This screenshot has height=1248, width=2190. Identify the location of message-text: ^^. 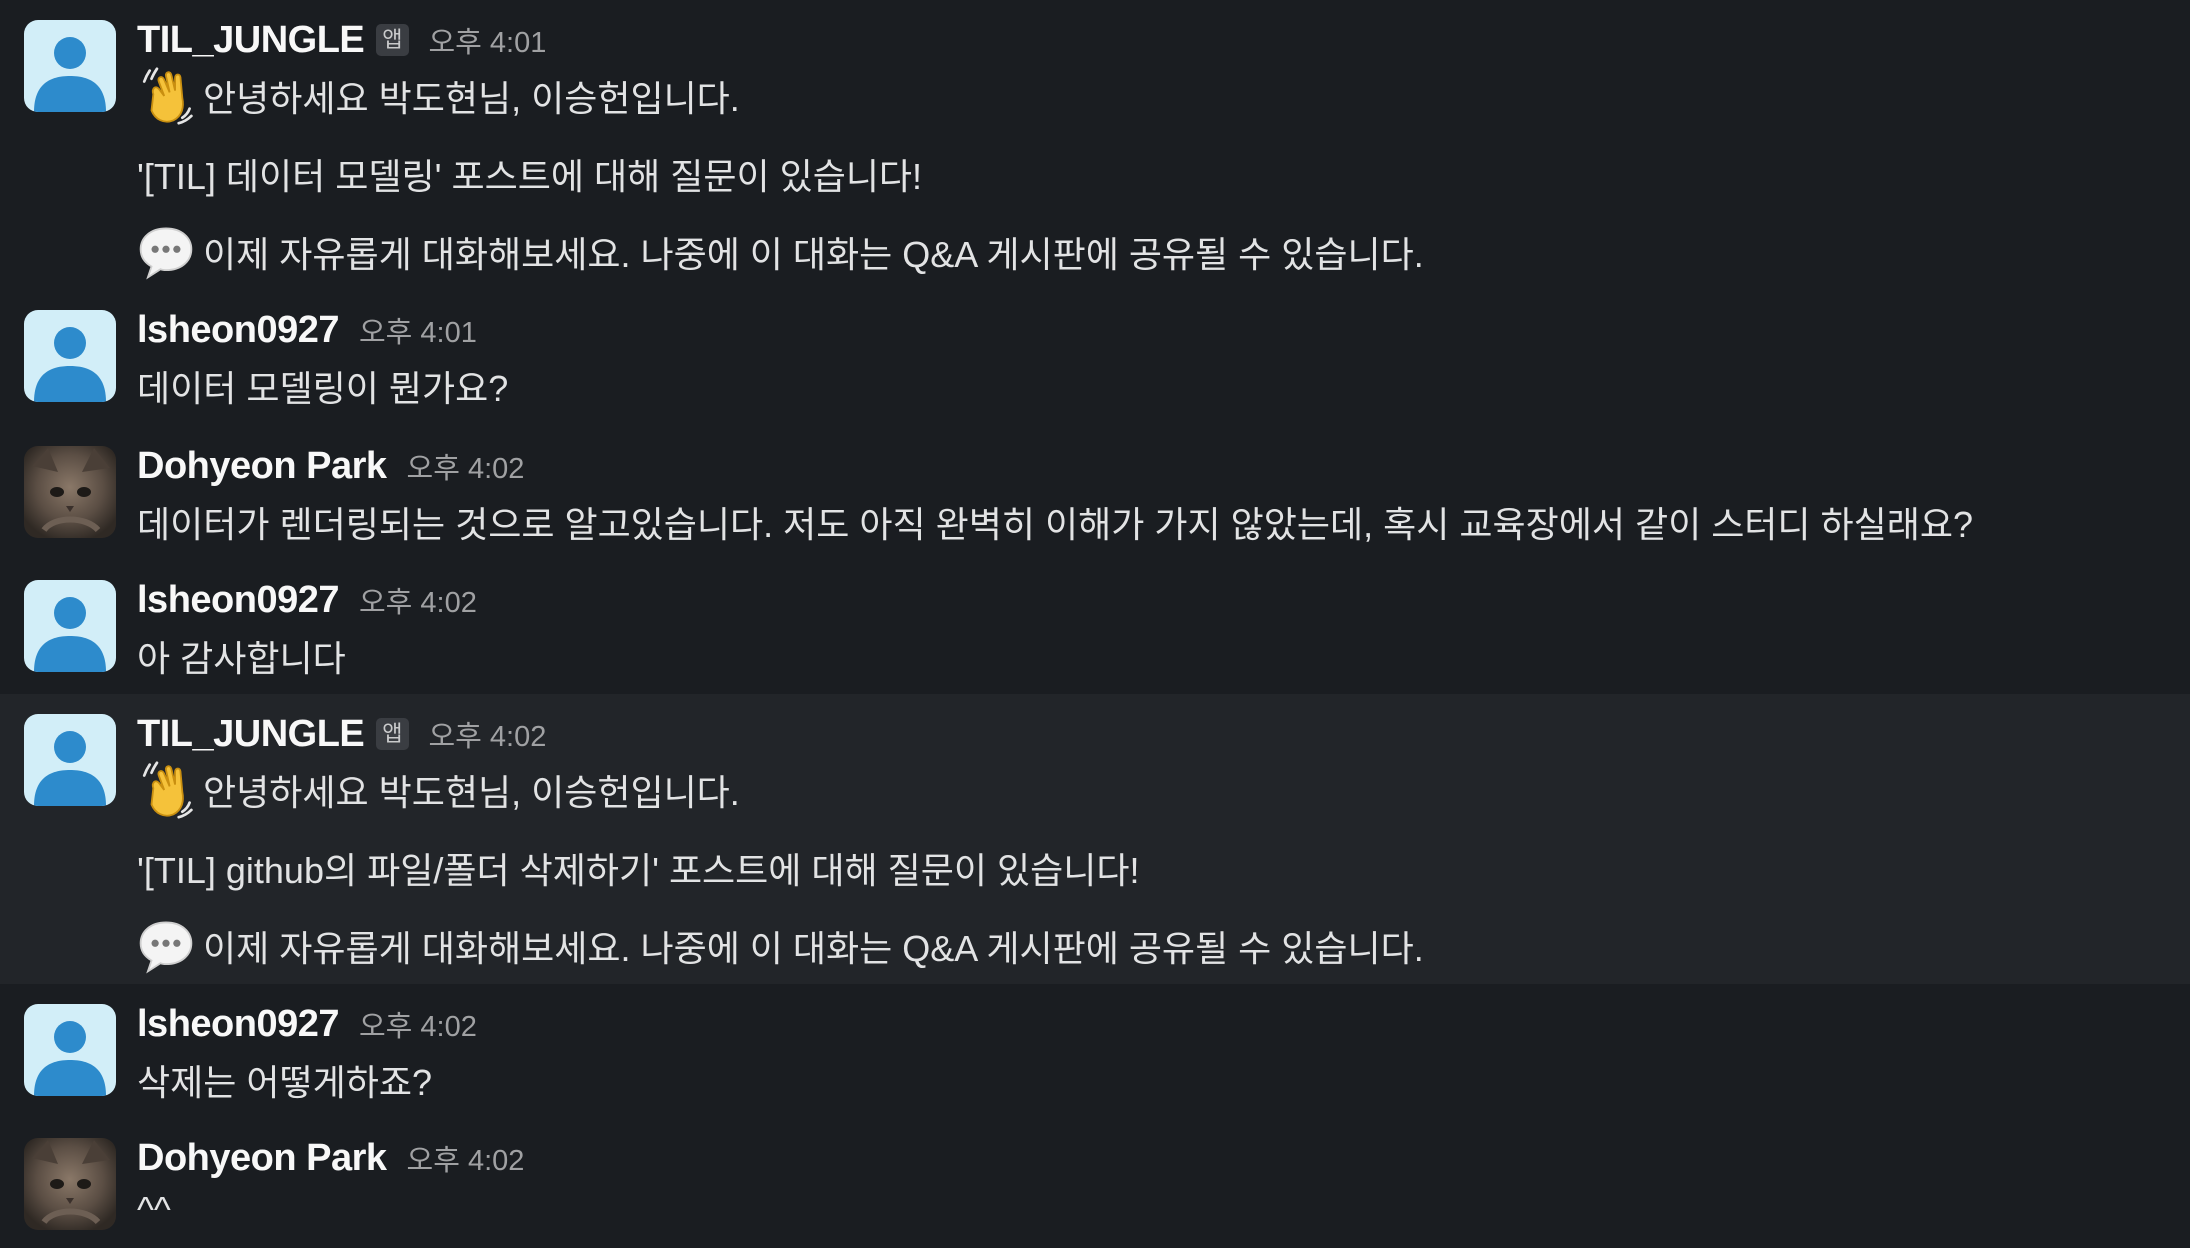
(154, 1209).